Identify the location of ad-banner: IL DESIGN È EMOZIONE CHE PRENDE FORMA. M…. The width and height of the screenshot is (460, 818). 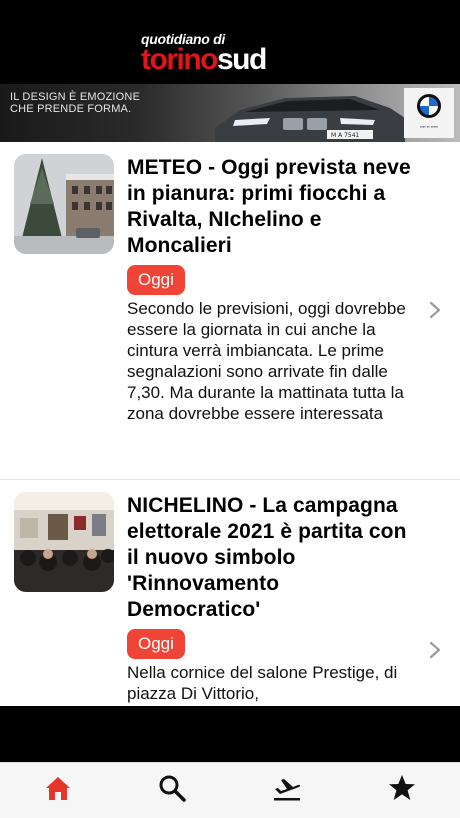
(230, 113).